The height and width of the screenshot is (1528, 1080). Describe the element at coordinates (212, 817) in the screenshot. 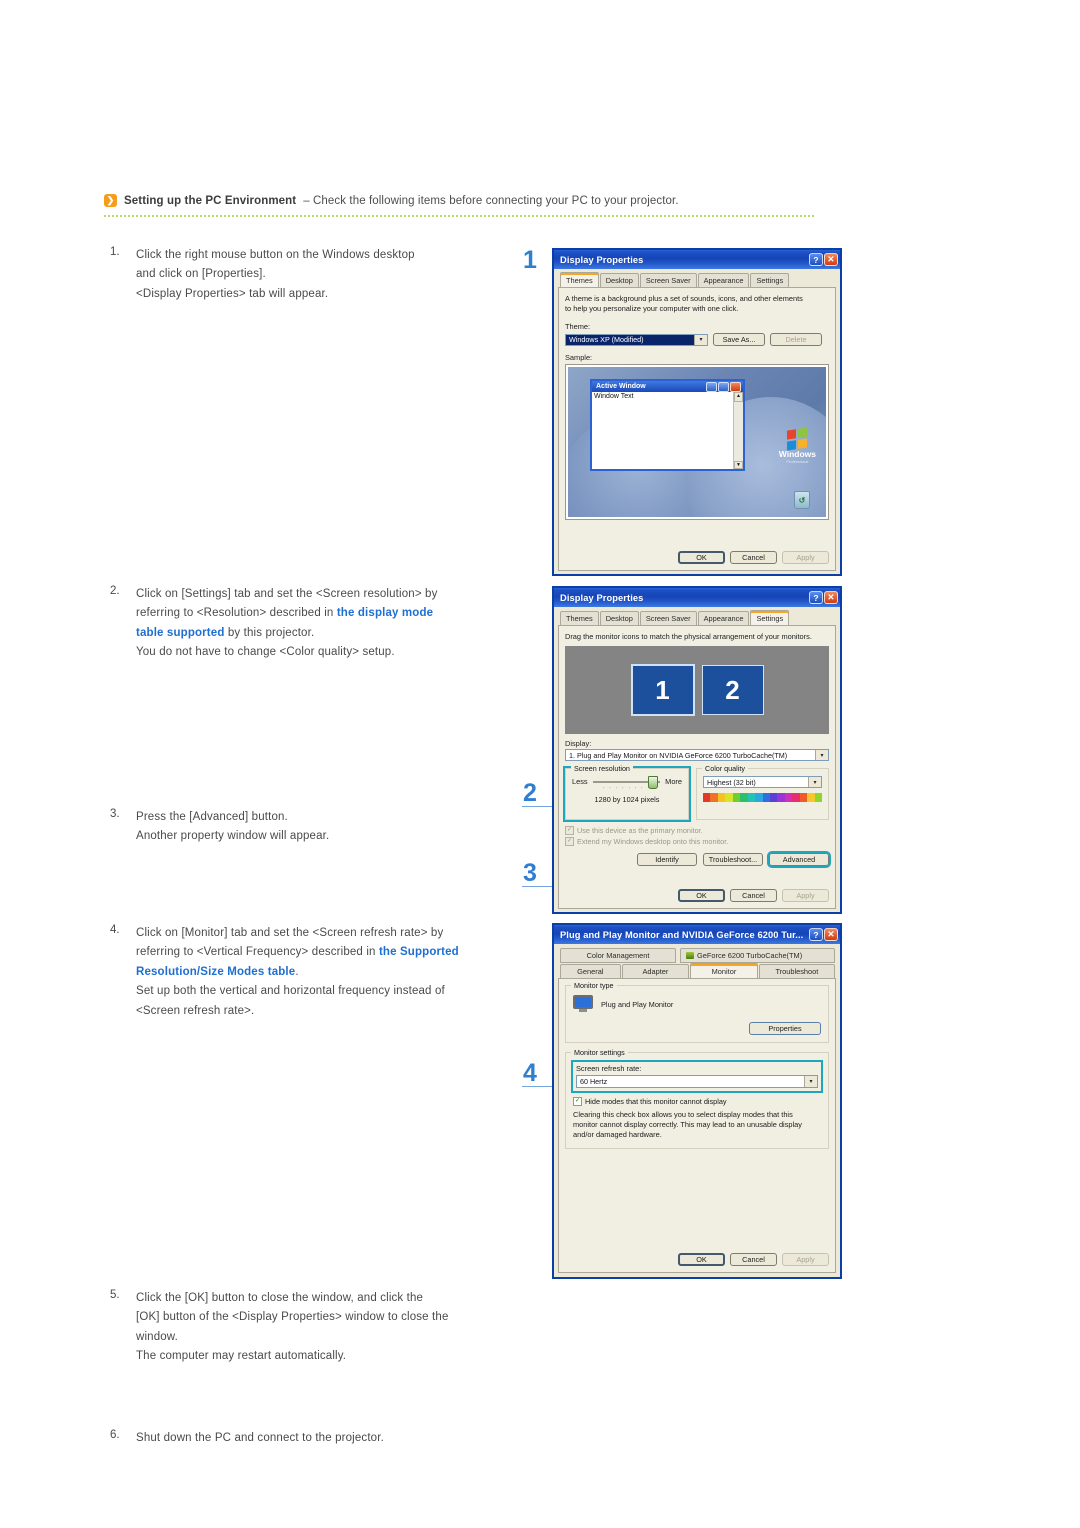

I see `step-line: Press the [Advanced] button.` at that location.